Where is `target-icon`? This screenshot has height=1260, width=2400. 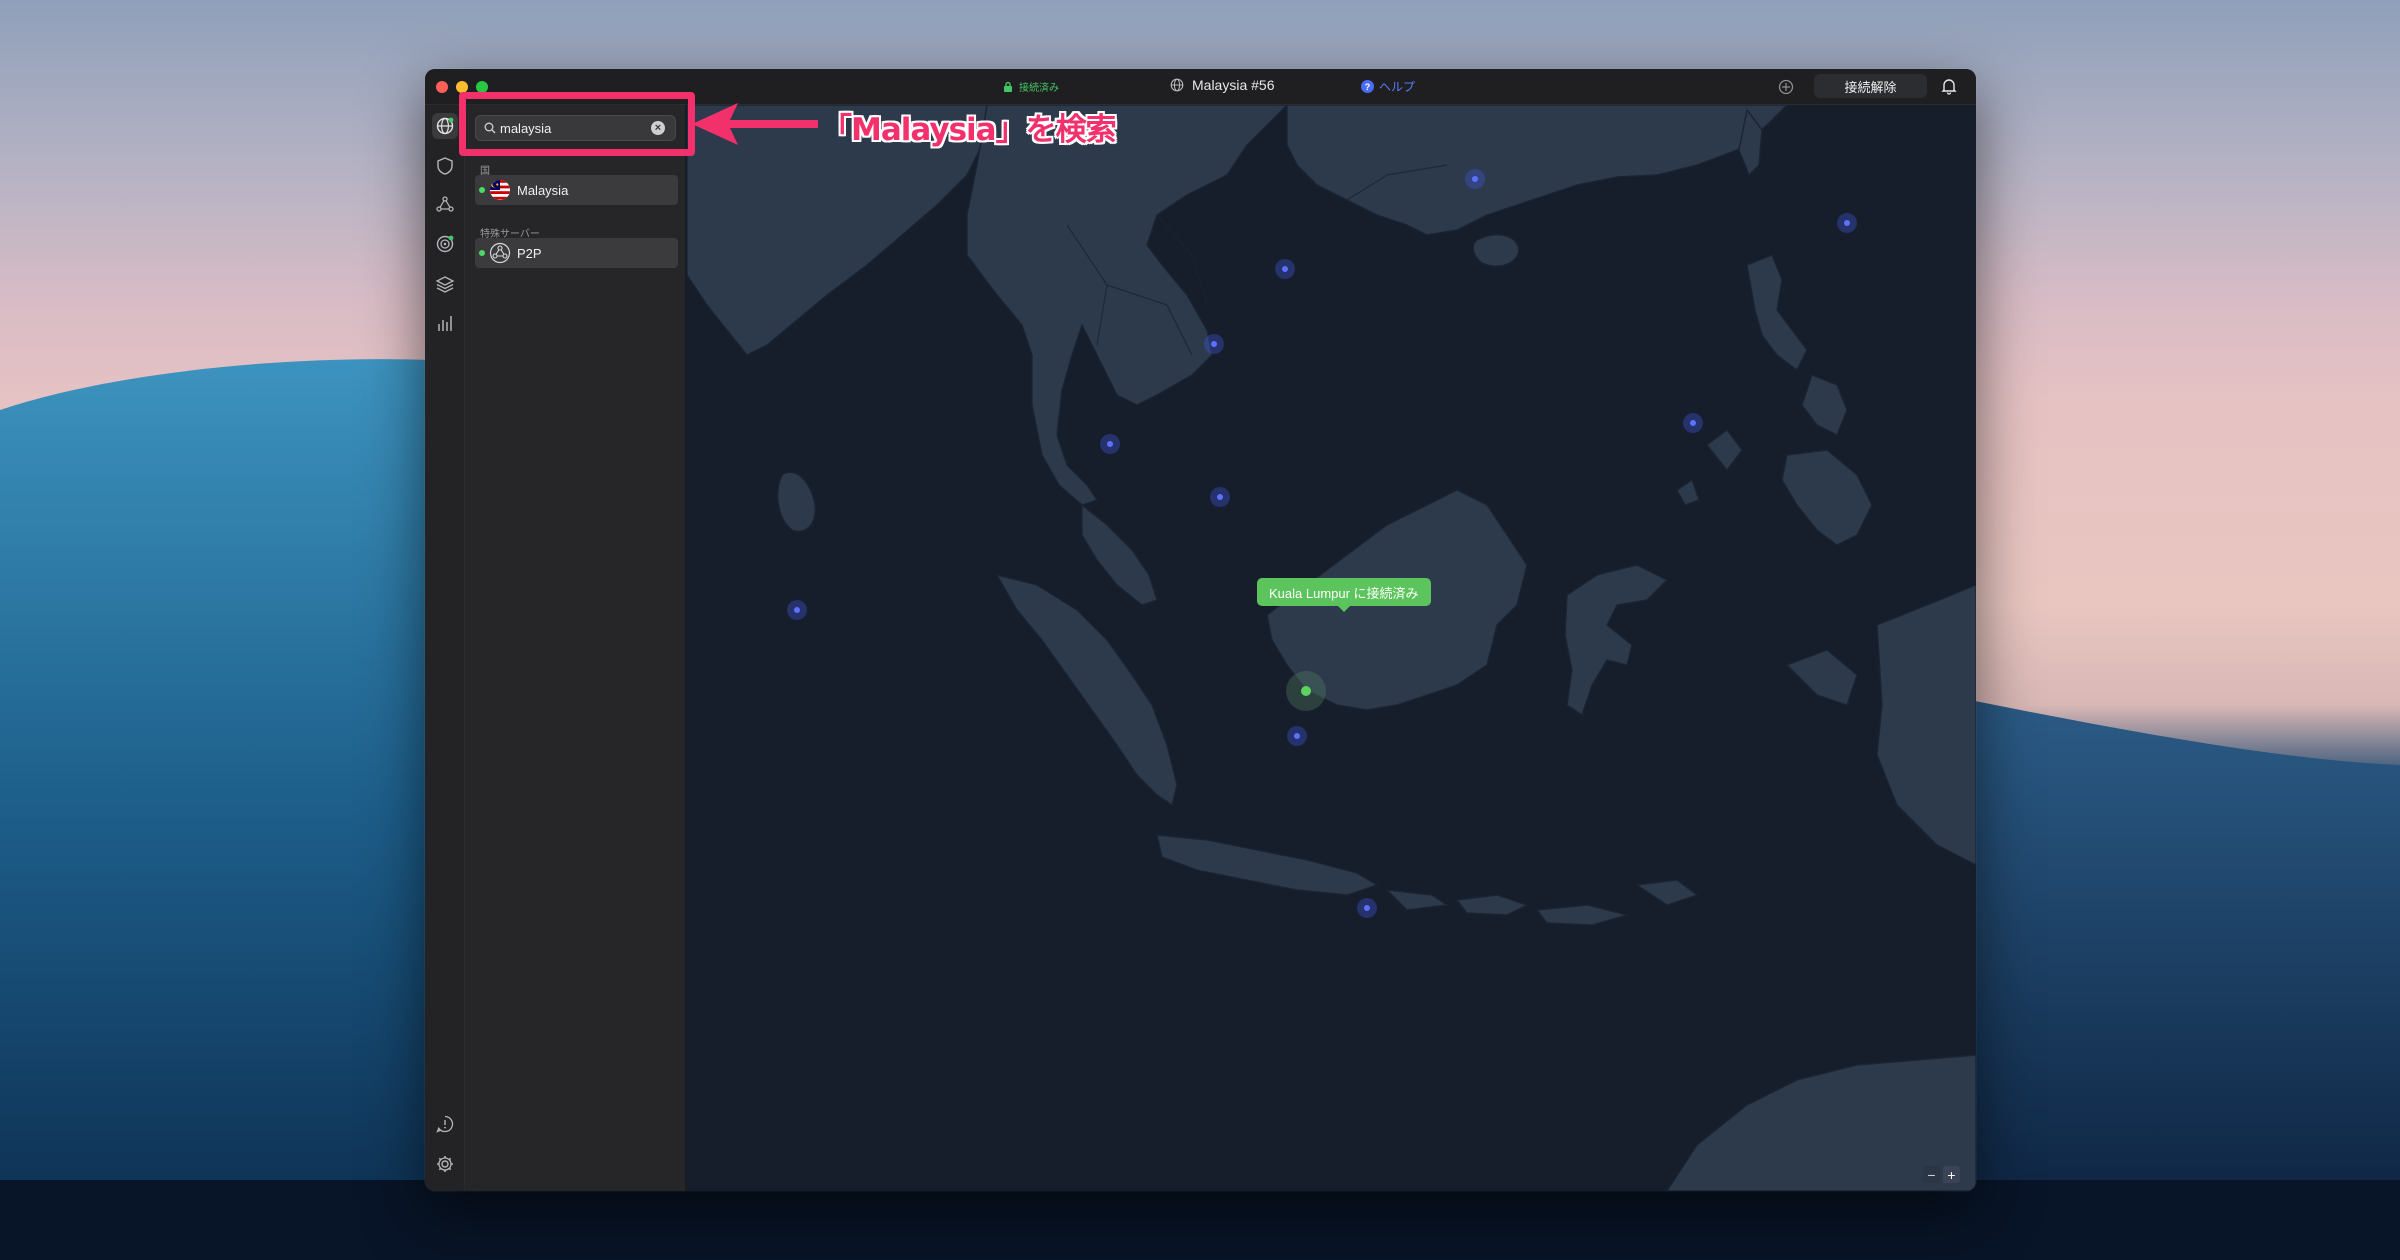
target-icon is located at coordinates (445, 244).